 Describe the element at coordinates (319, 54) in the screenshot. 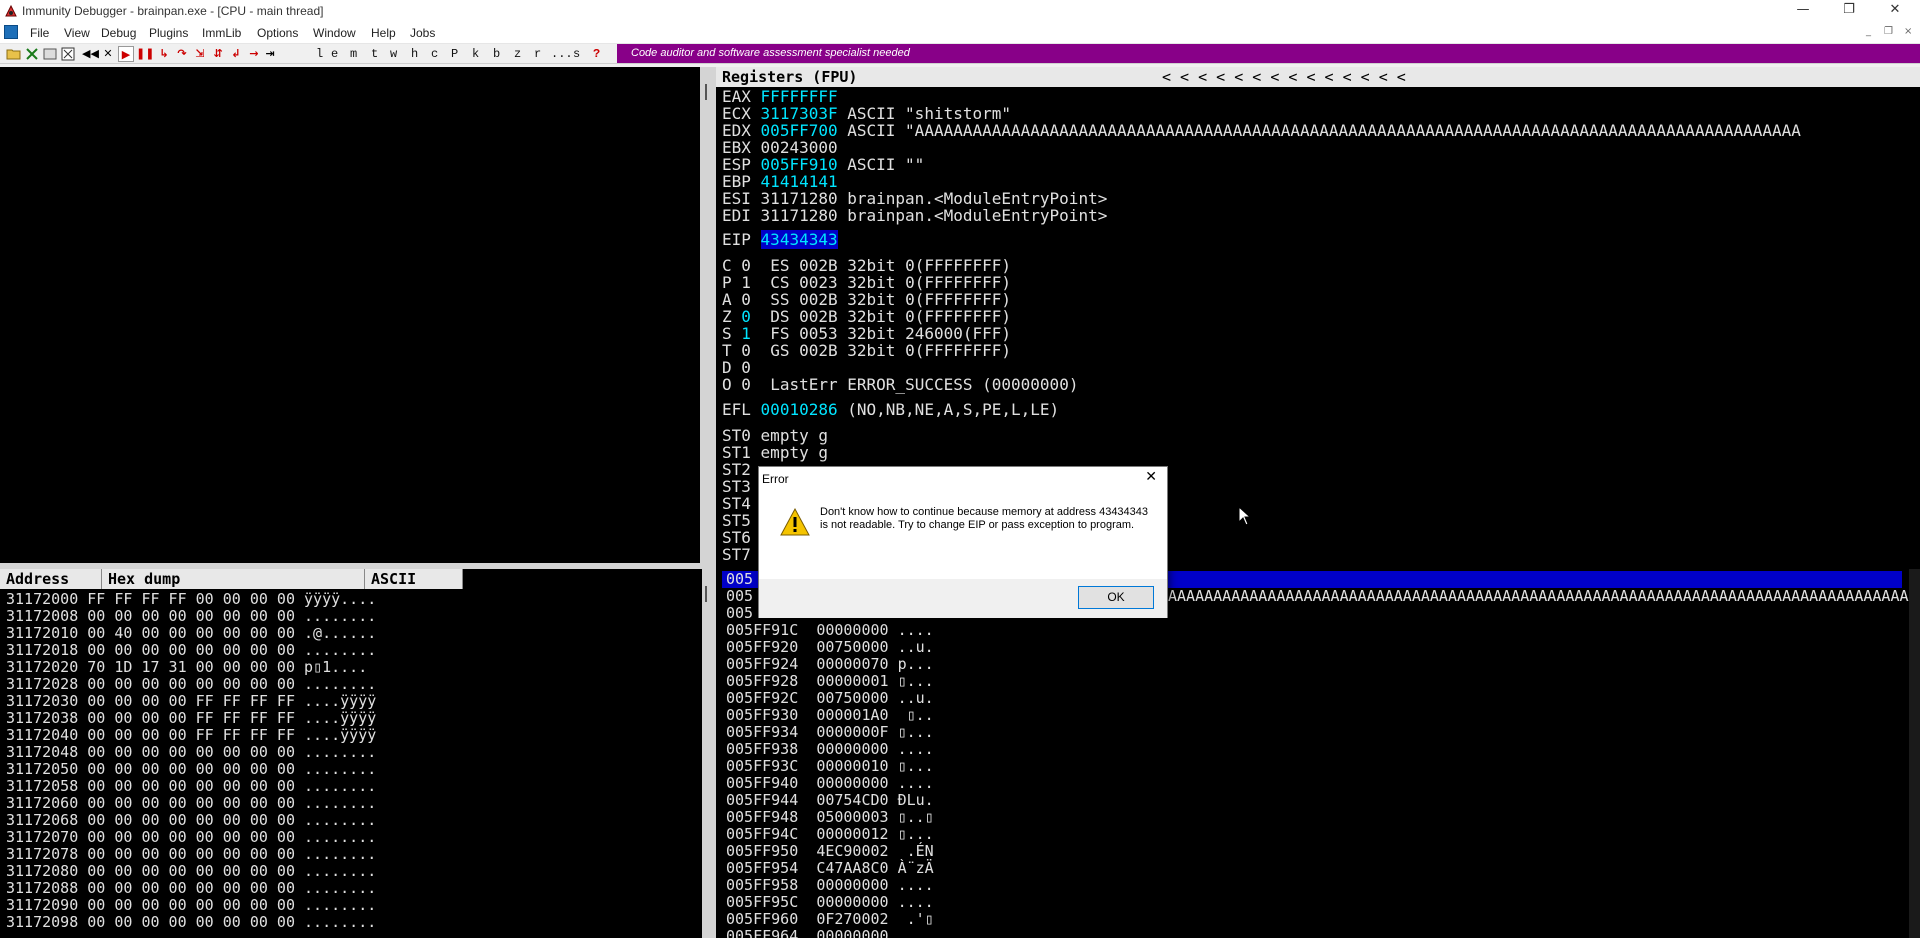

I see `toolbar-log-button: l` at that location.